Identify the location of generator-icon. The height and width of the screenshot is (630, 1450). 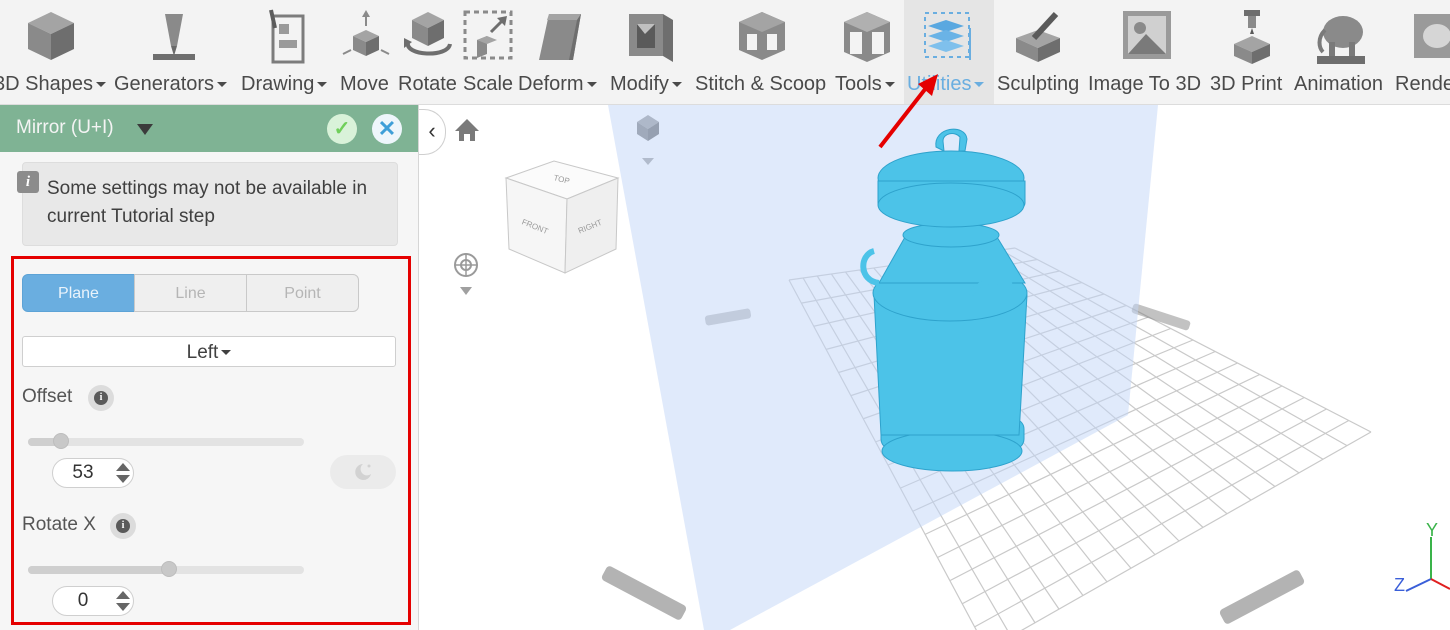
(174, 37).